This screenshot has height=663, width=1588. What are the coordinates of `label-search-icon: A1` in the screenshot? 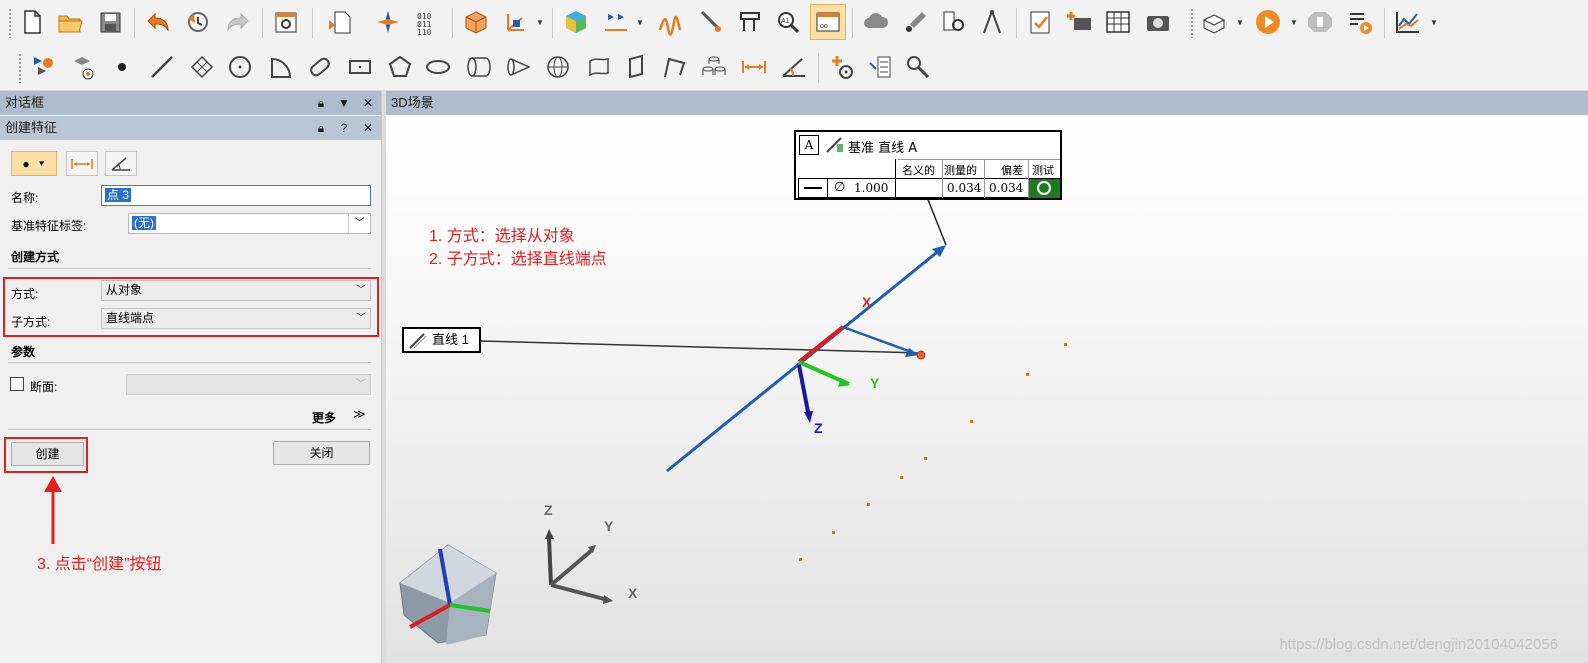 It's located at (788, 22).